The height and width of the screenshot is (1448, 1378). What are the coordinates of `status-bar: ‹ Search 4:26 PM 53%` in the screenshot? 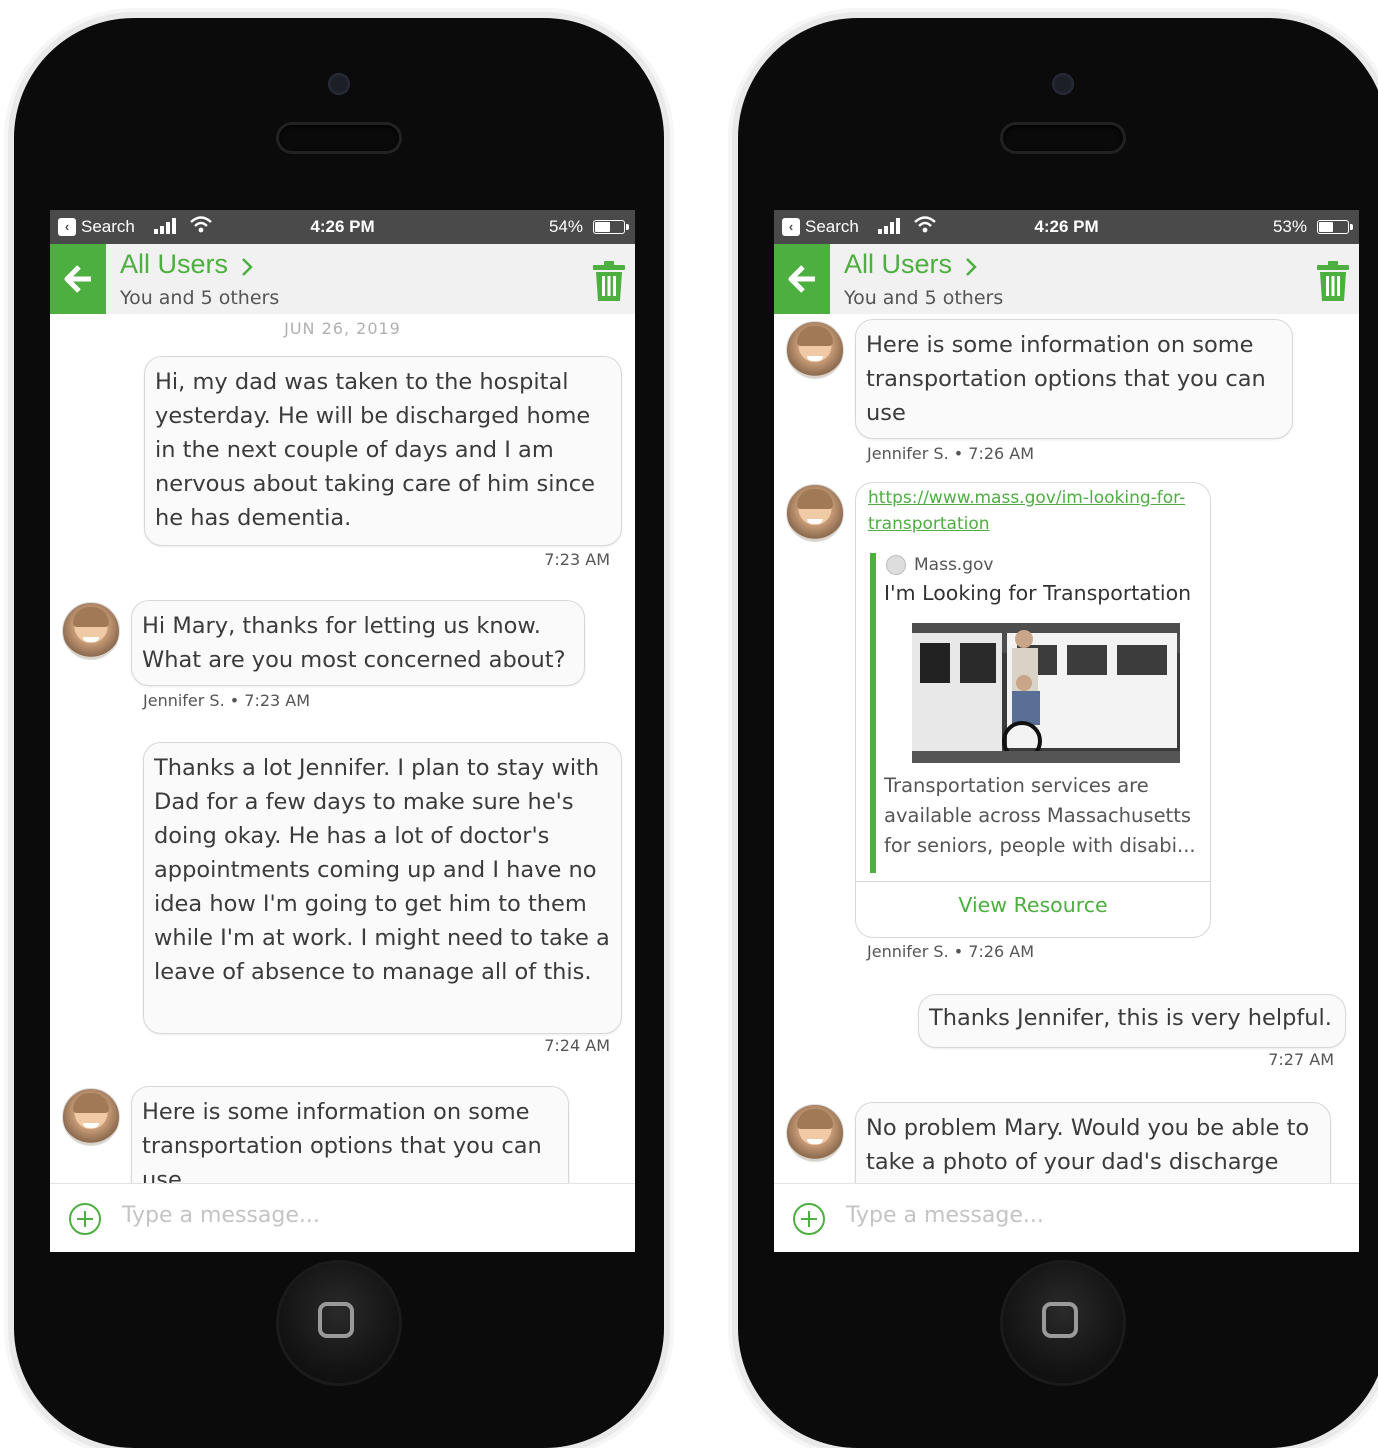 It's located at (1066, 227).